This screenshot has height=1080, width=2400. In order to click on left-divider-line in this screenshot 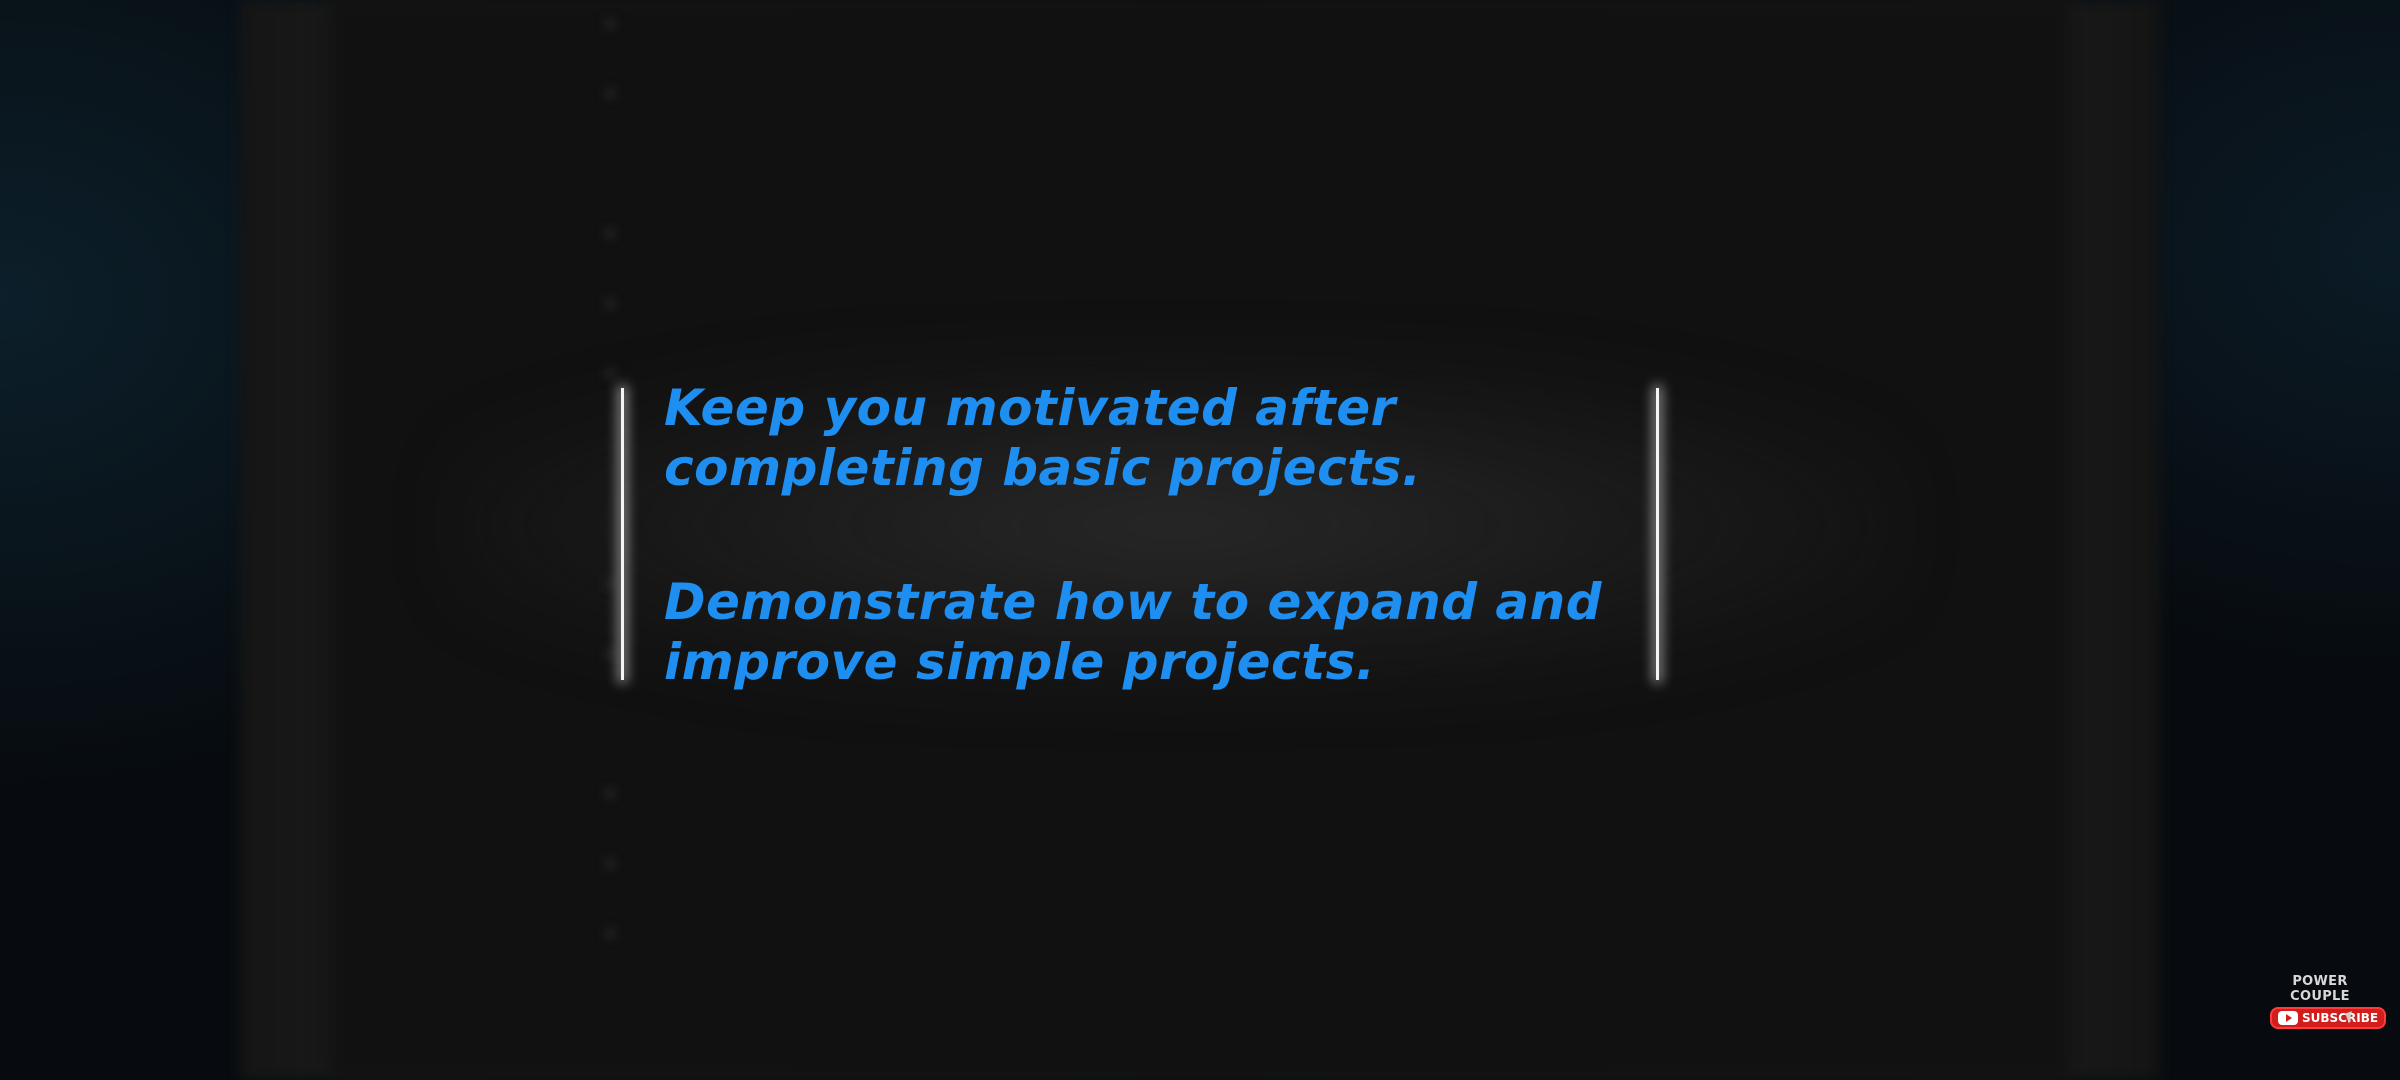, I will do `click(622, 534)`.